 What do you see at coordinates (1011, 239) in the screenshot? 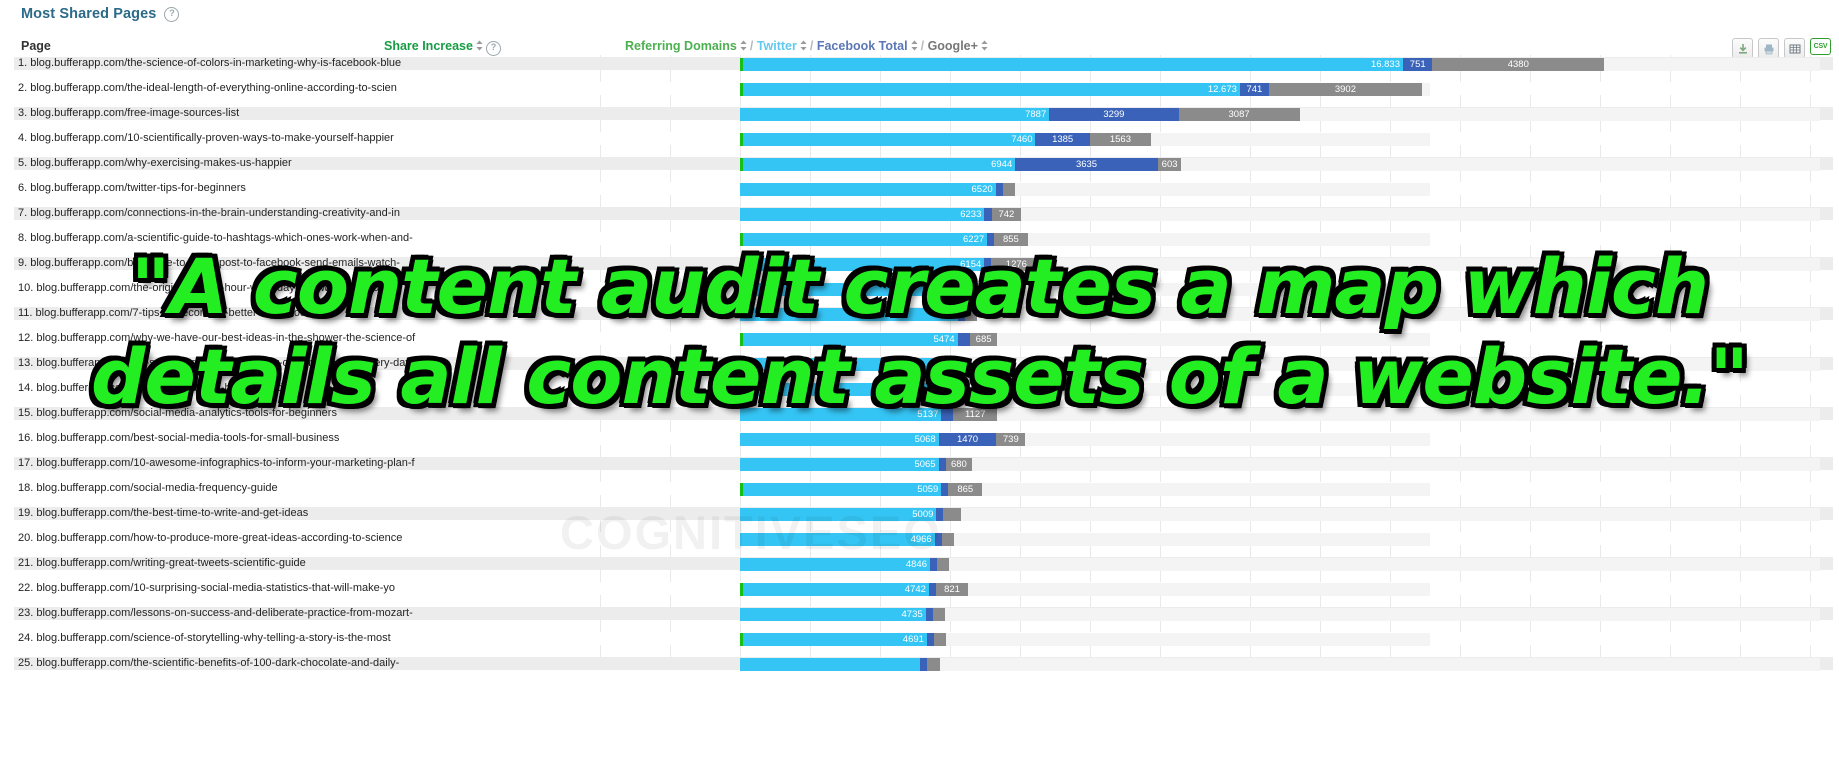
I see `googleplus-bar-segment: 855` at bounding box center [1011, 239].